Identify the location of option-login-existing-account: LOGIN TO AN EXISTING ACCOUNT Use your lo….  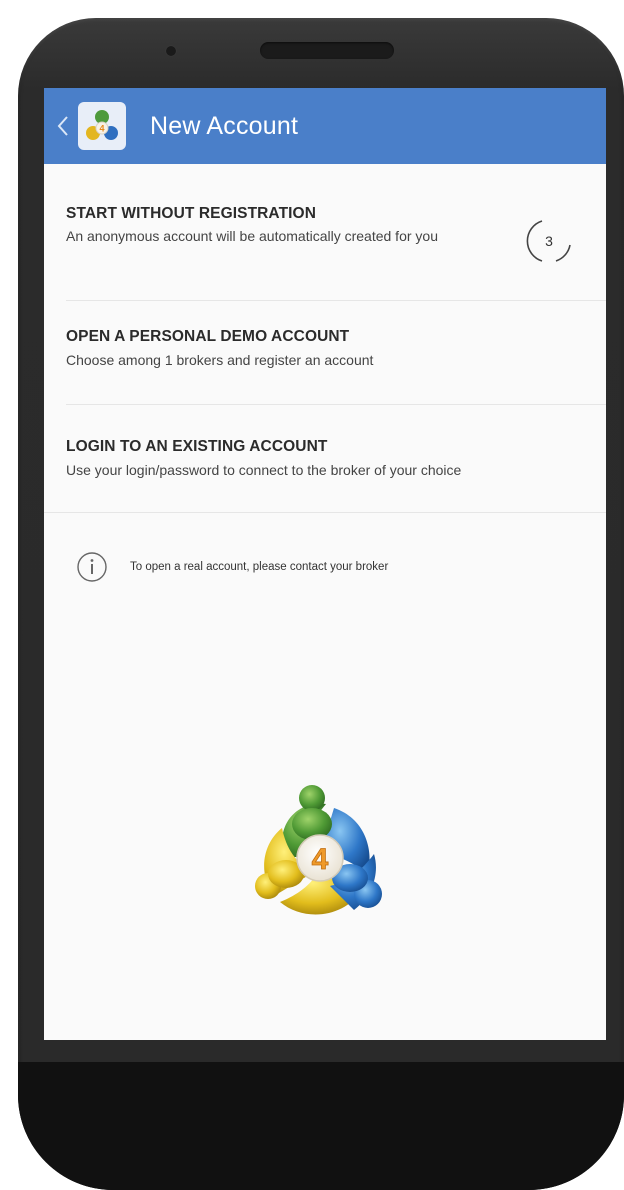
(325, 458).